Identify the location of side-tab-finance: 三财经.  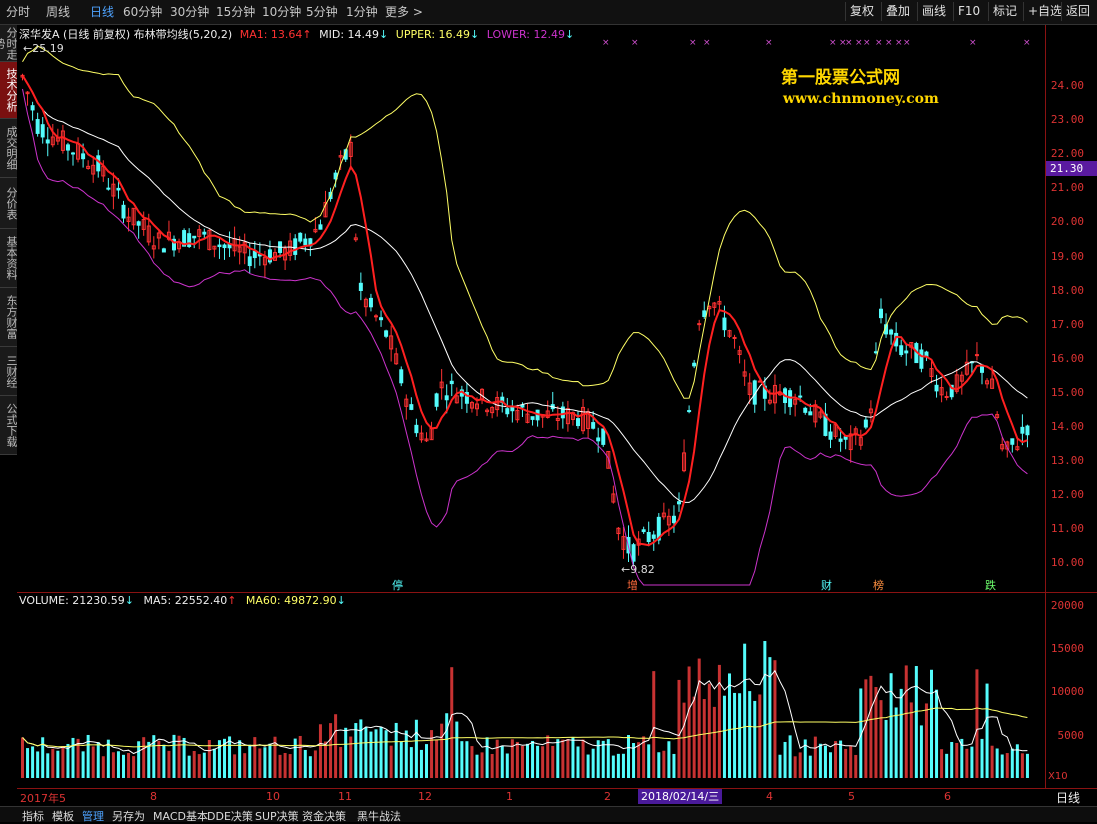
(8, 371).